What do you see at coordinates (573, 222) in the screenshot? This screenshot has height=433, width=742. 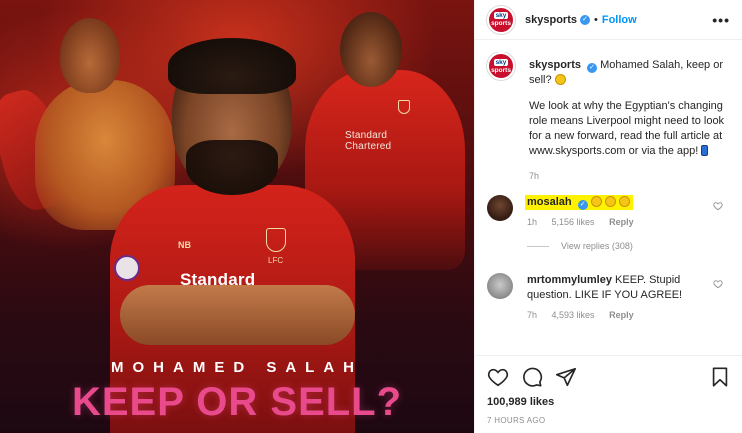 I see `comment-likes: 5,156 likes` at bounding box center [573, 222].